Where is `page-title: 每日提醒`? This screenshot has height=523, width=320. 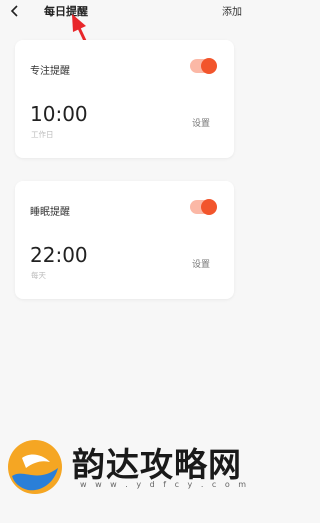 page-title: 每日提醒 is located at coordinates (66, 11).